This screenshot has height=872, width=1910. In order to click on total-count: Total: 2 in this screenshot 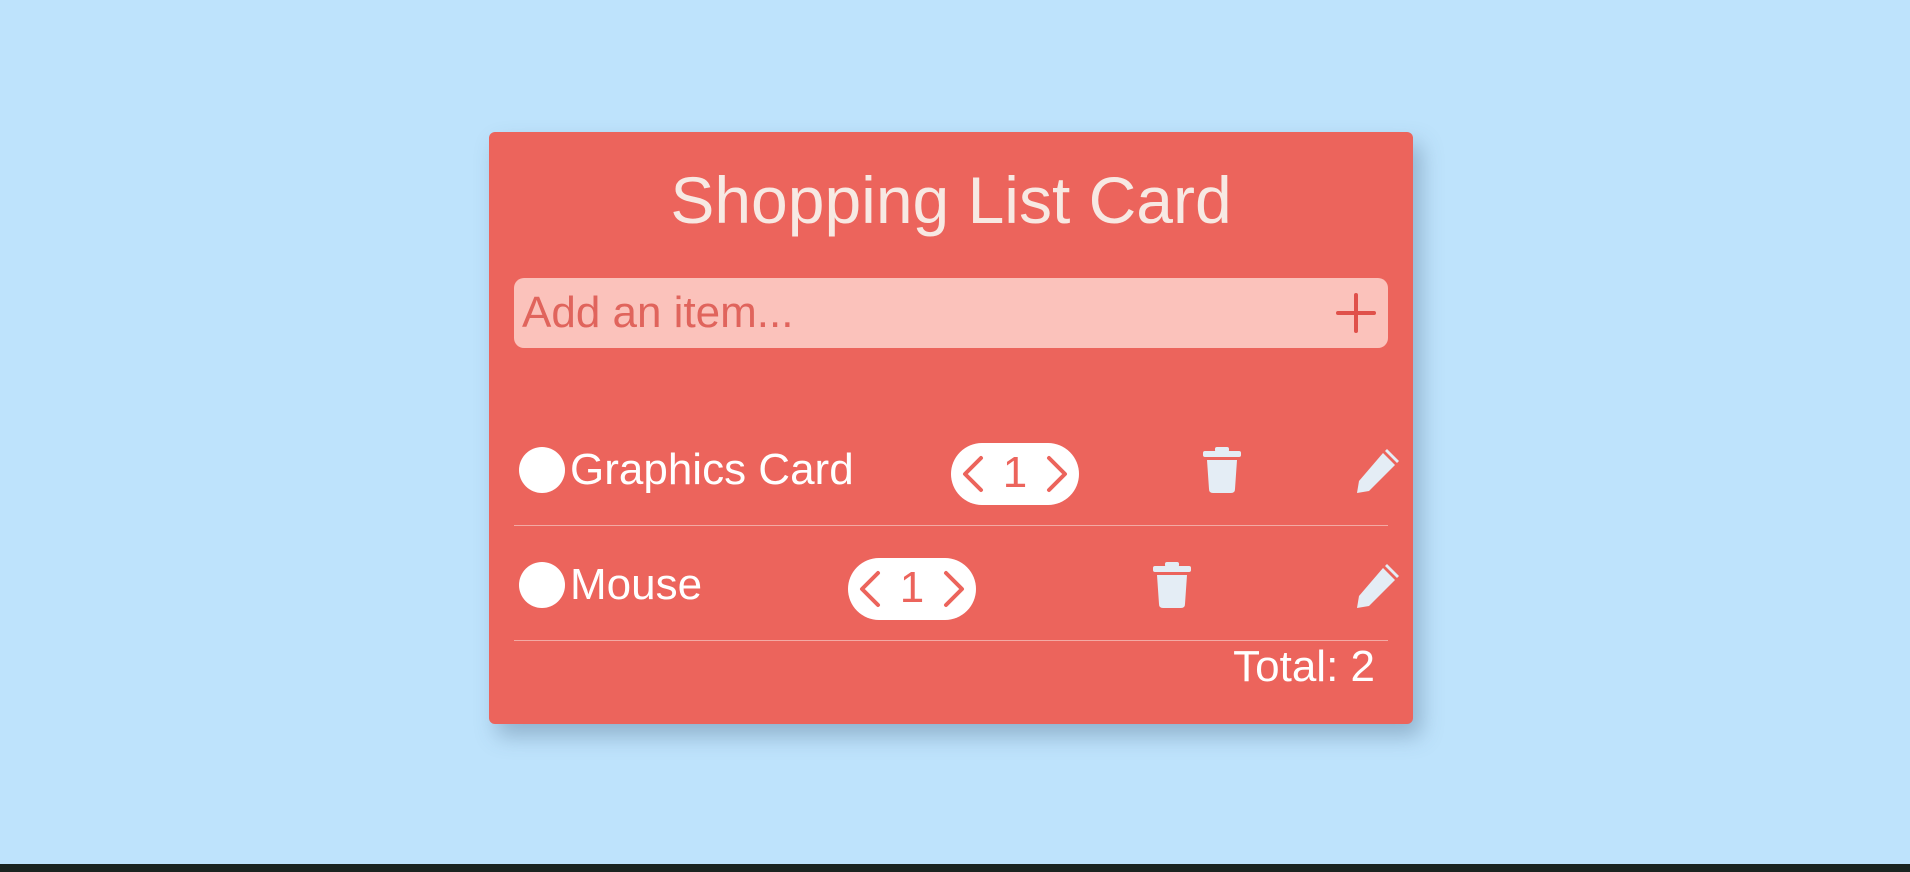, I will do `click(1304, 666)`.